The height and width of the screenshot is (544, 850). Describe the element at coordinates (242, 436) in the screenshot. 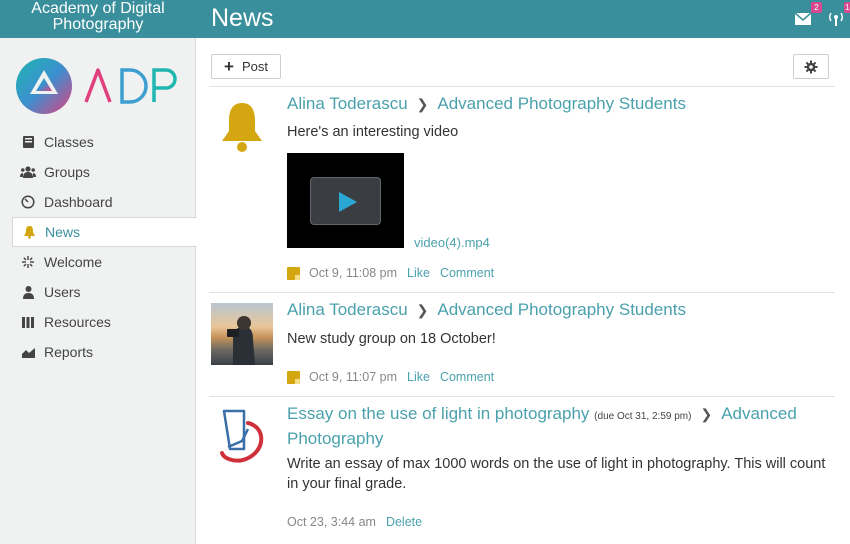

I see `assignment-icon` at that location.